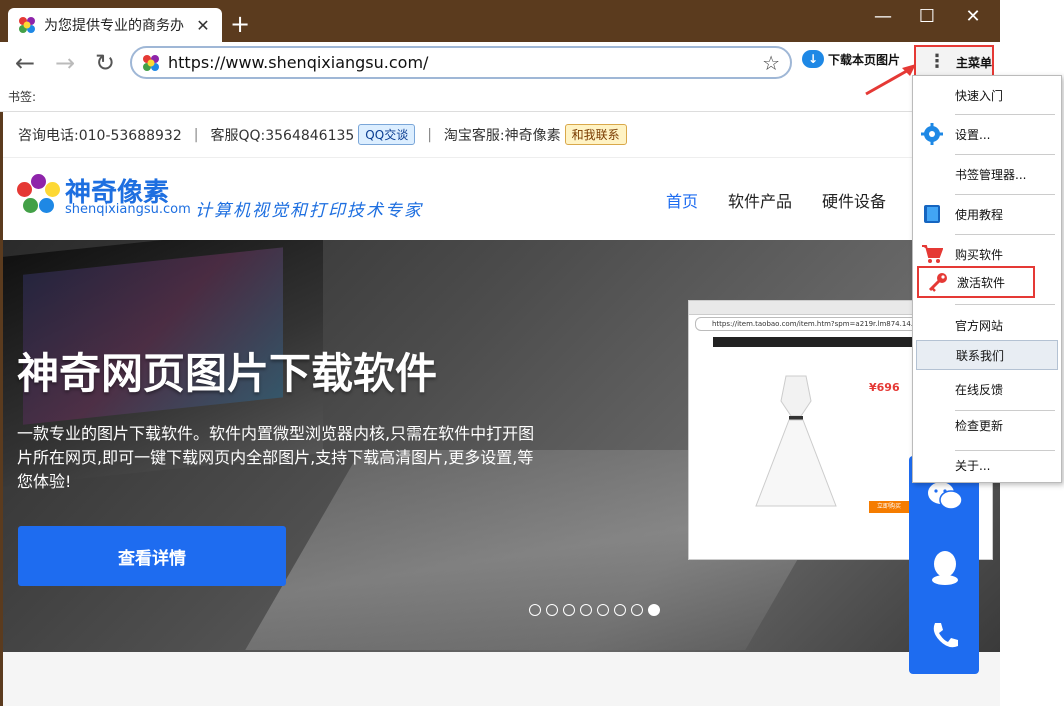 The height and width of the screenshot is (706, 1064). What do you see at coordinates (240, 24) in the screenshot?
I see `new-tab-button: +` at bounding box center [240, 24].